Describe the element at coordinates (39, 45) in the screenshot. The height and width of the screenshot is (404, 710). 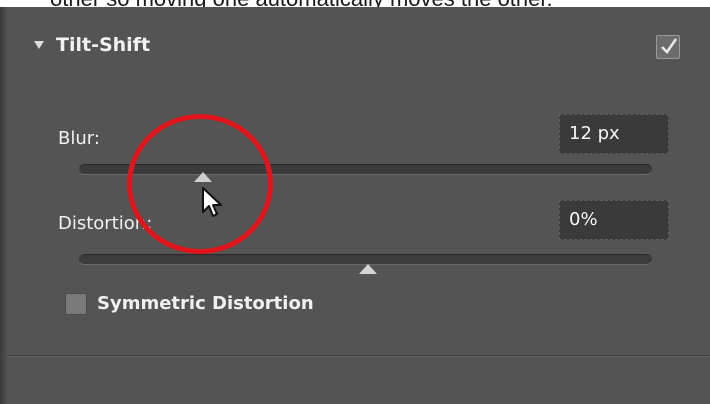
I see `disclosure-triangle-icon` at that location.